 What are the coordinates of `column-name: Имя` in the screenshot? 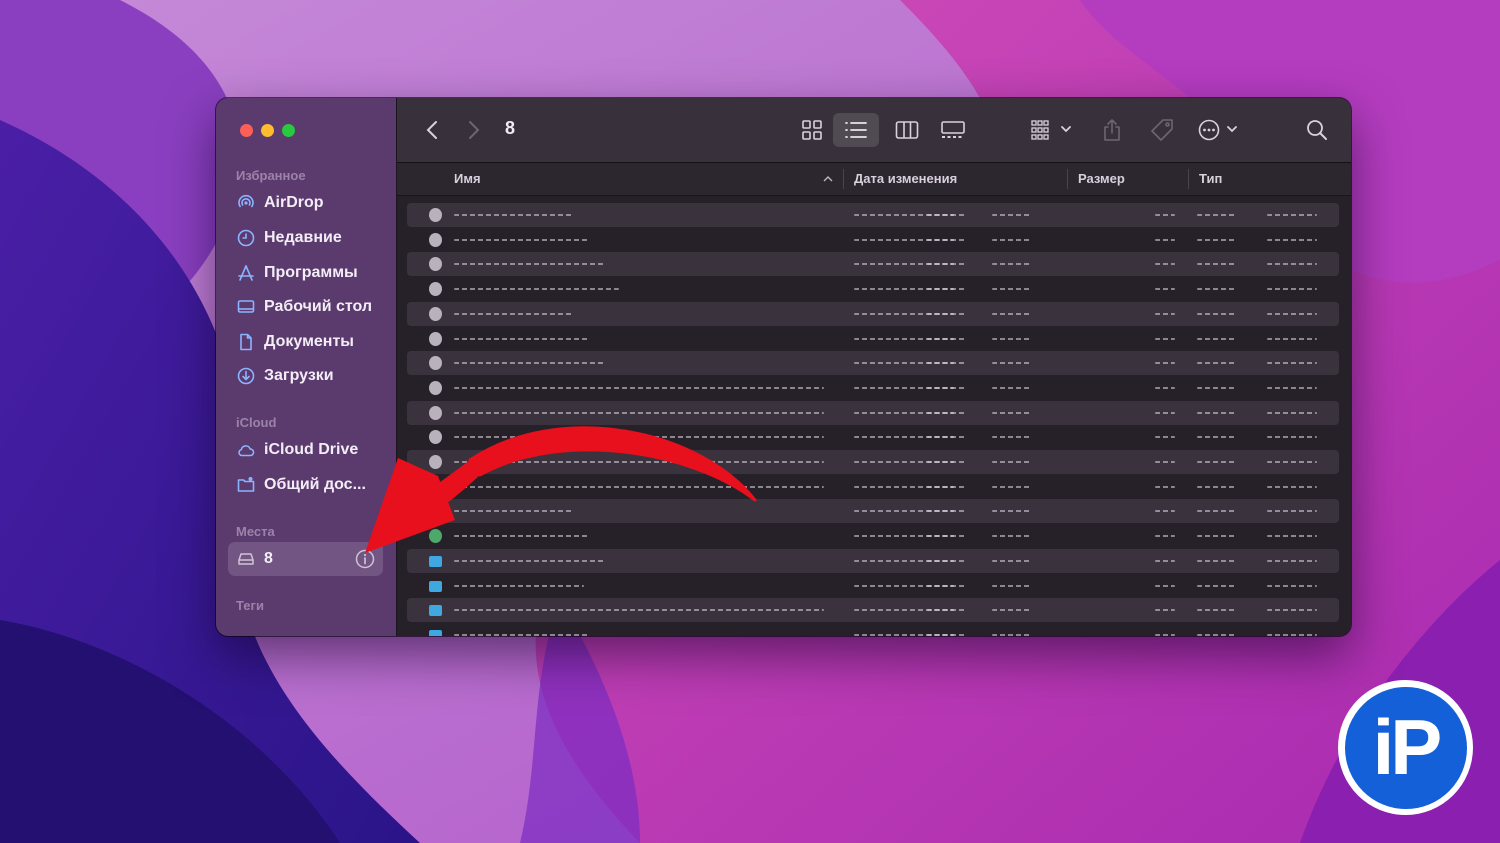 It's located at (467, 178).